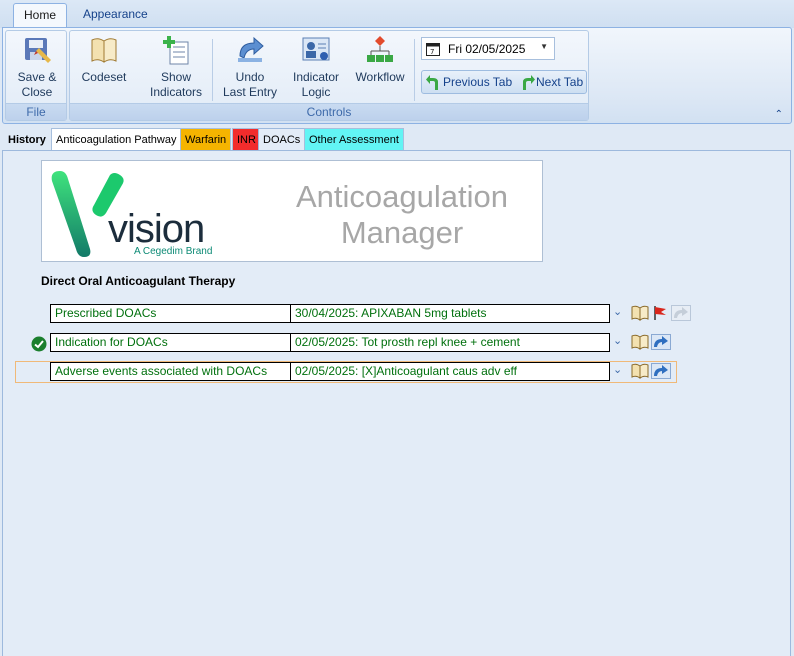 This screenshot has width=794, height=656. What do you see at coordinates (329, 111) in the screenshot?
I see `controls-group-label: Controls` at bounding box center [329, 111].